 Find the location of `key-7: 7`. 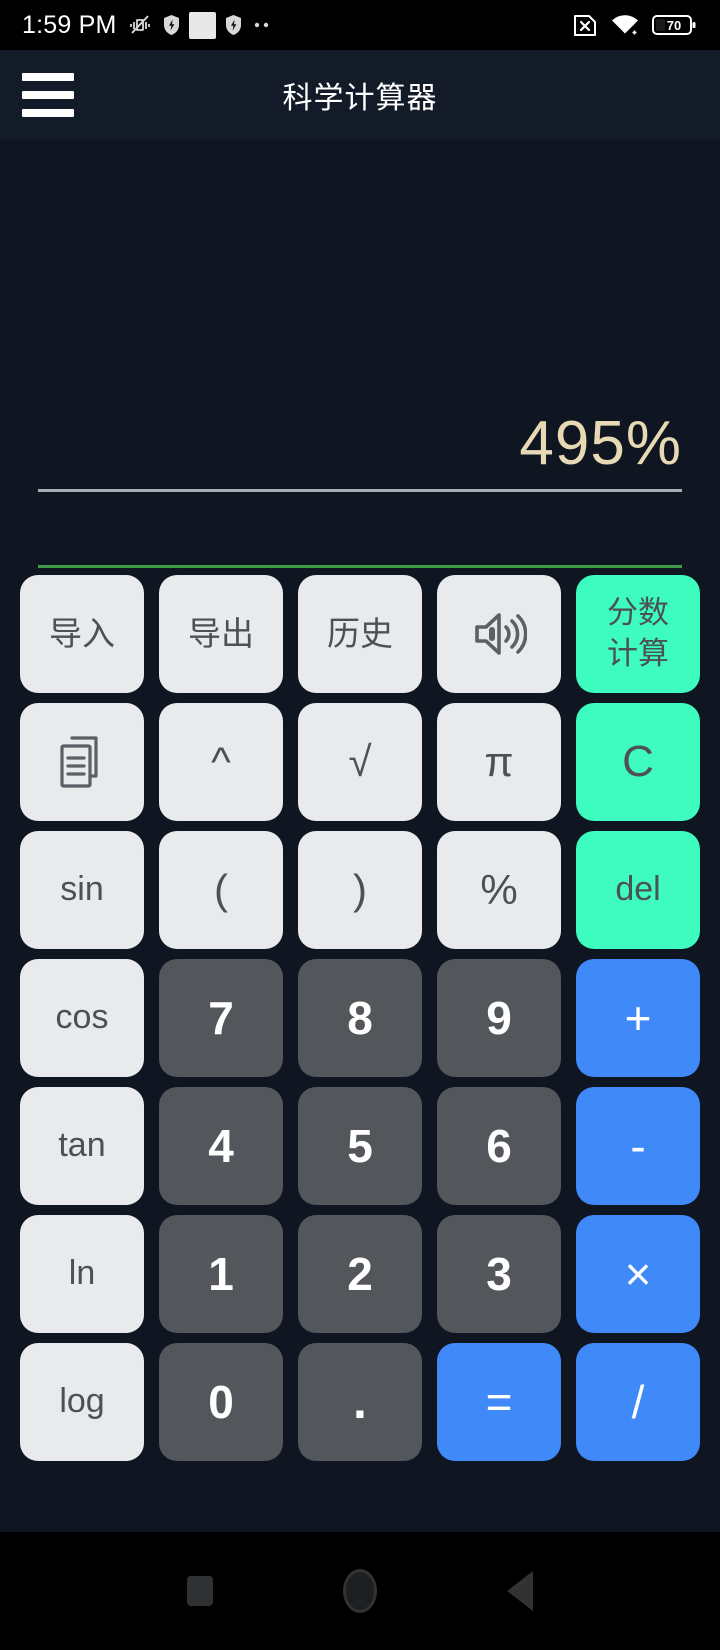

key-7: 7 is located at coordinates (221, 1018).